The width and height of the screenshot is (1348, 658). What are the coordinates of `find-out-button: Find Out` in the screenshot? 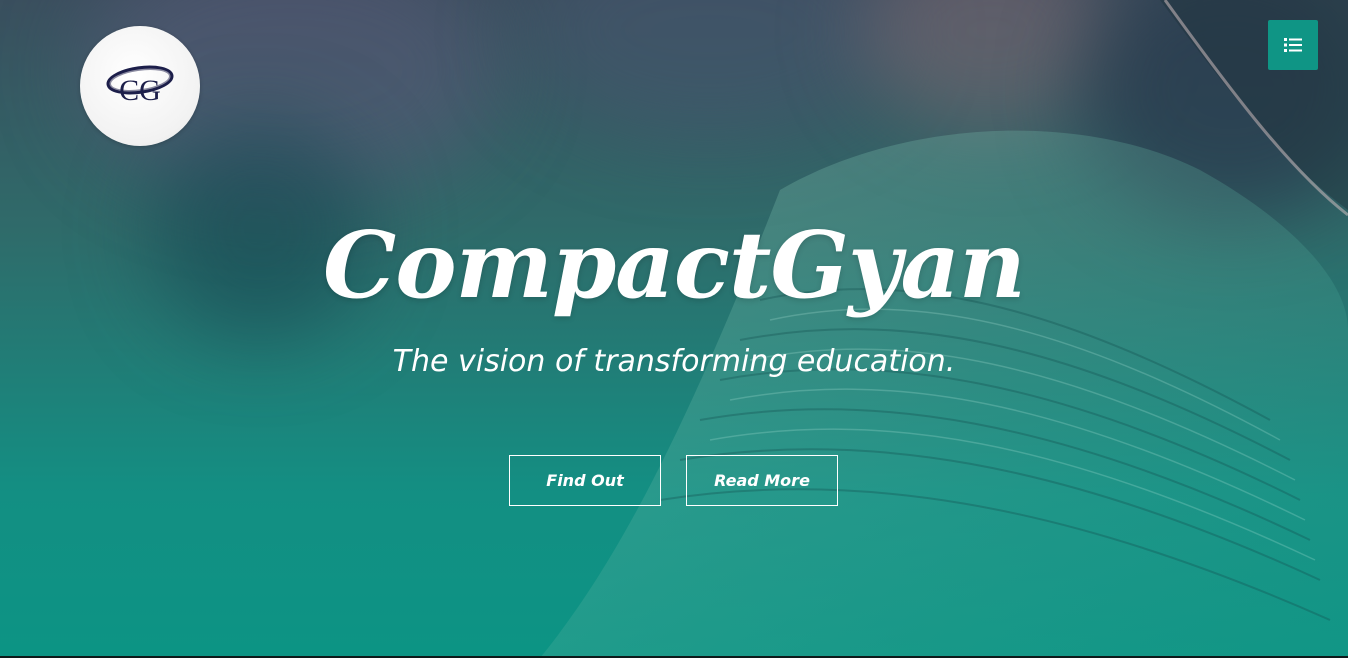 It's located at (585, 480).